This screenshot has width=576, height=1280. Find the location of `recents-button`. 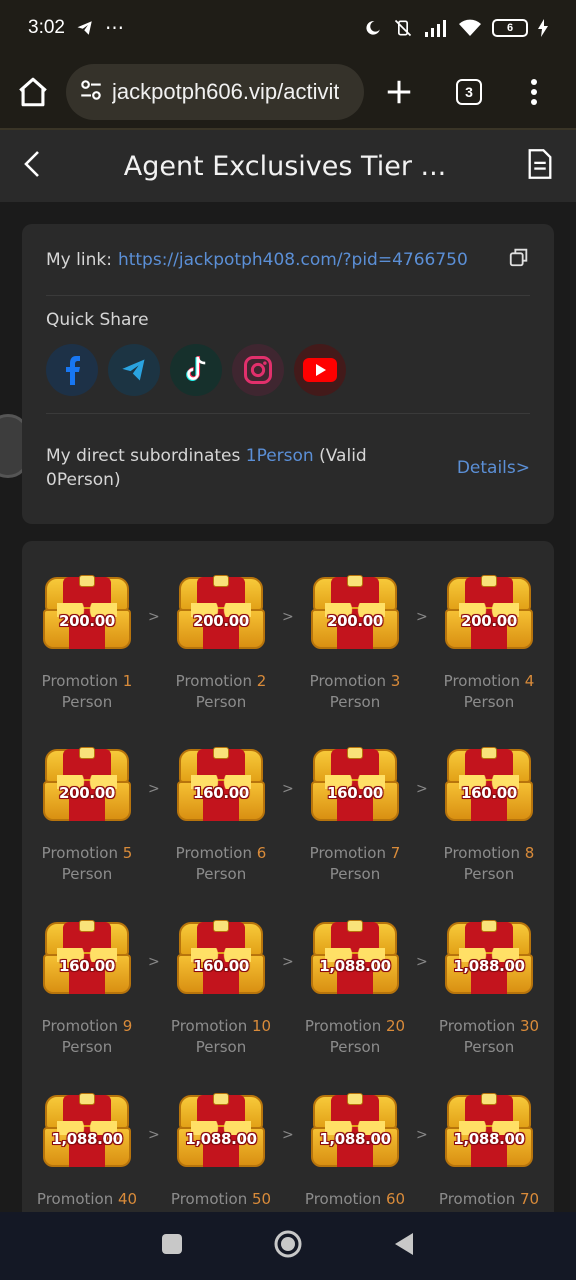

recents-button is located at coordinates (172, 1246).